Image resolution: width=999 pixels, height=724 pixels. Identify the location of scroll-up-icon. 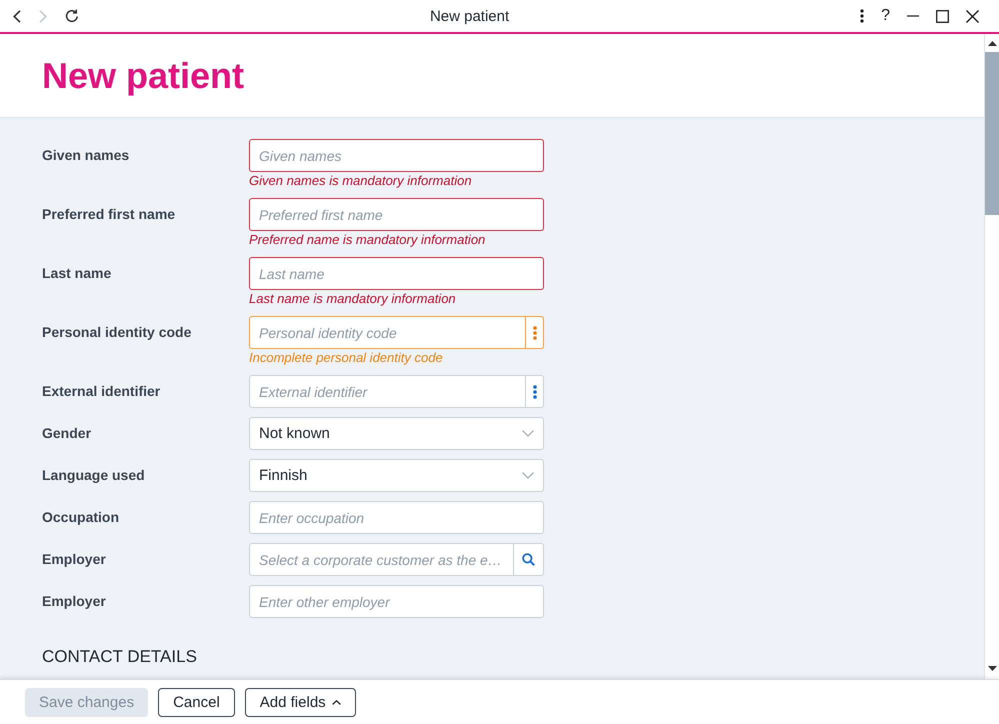
(992, 43).